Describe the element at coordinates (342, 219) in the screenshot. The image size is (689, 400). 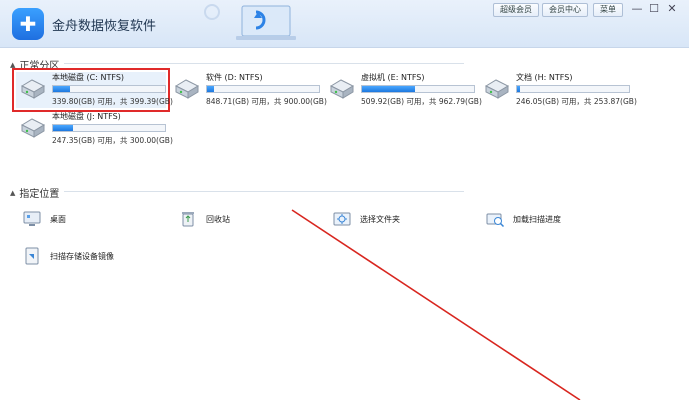
I see `folder-select-icon` at that location.